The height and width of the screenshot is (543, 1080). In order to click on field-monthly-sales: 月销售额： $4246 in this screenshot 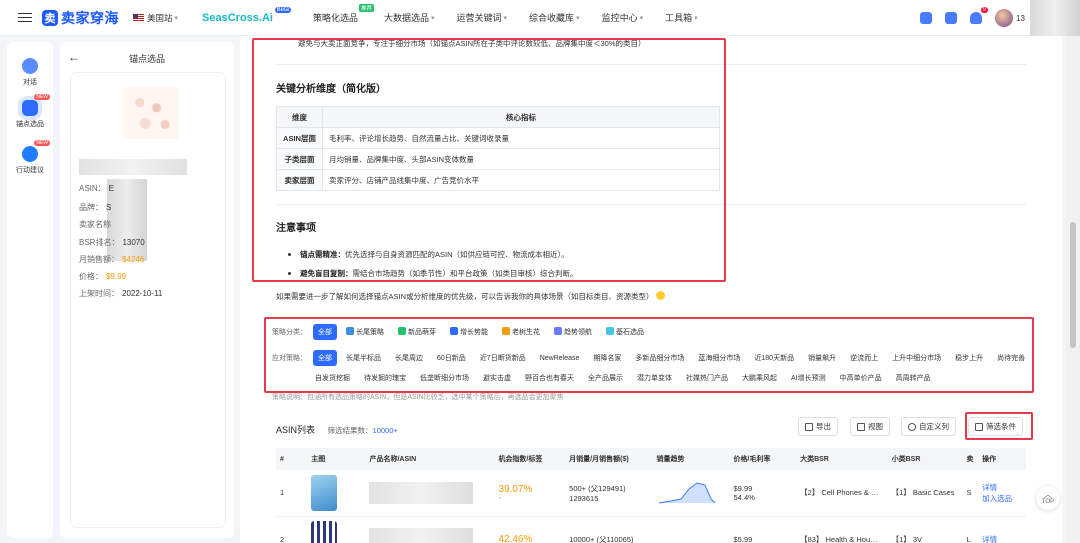, I will do `click(111, 259)`.